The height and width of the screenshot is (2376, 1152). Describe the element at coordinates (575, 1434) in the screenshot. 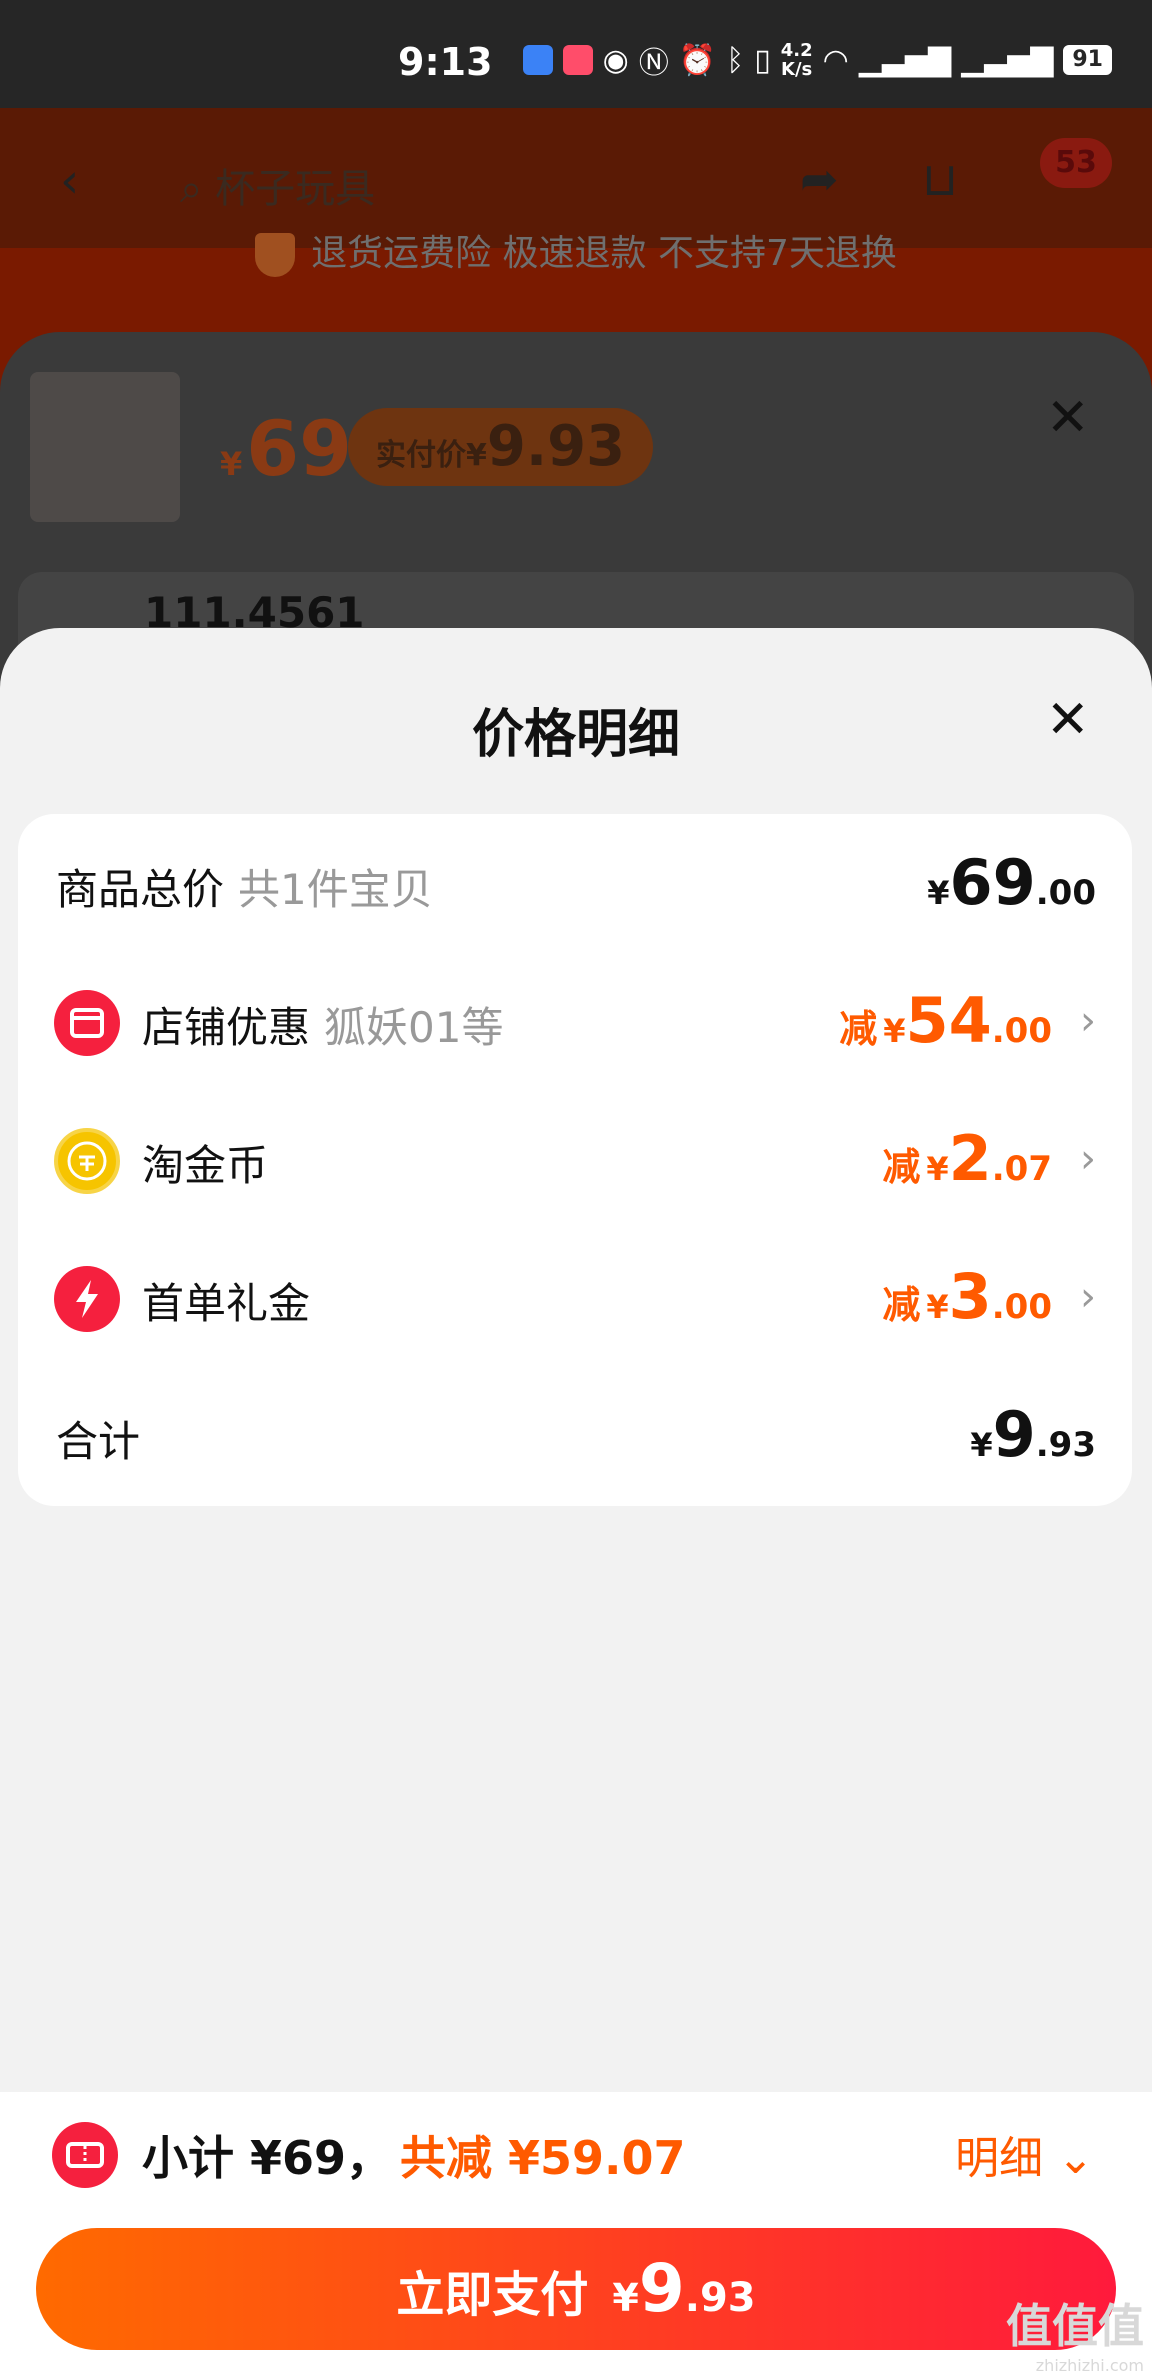

I see `price-row-total: 合计 ¥9.93` at that location.